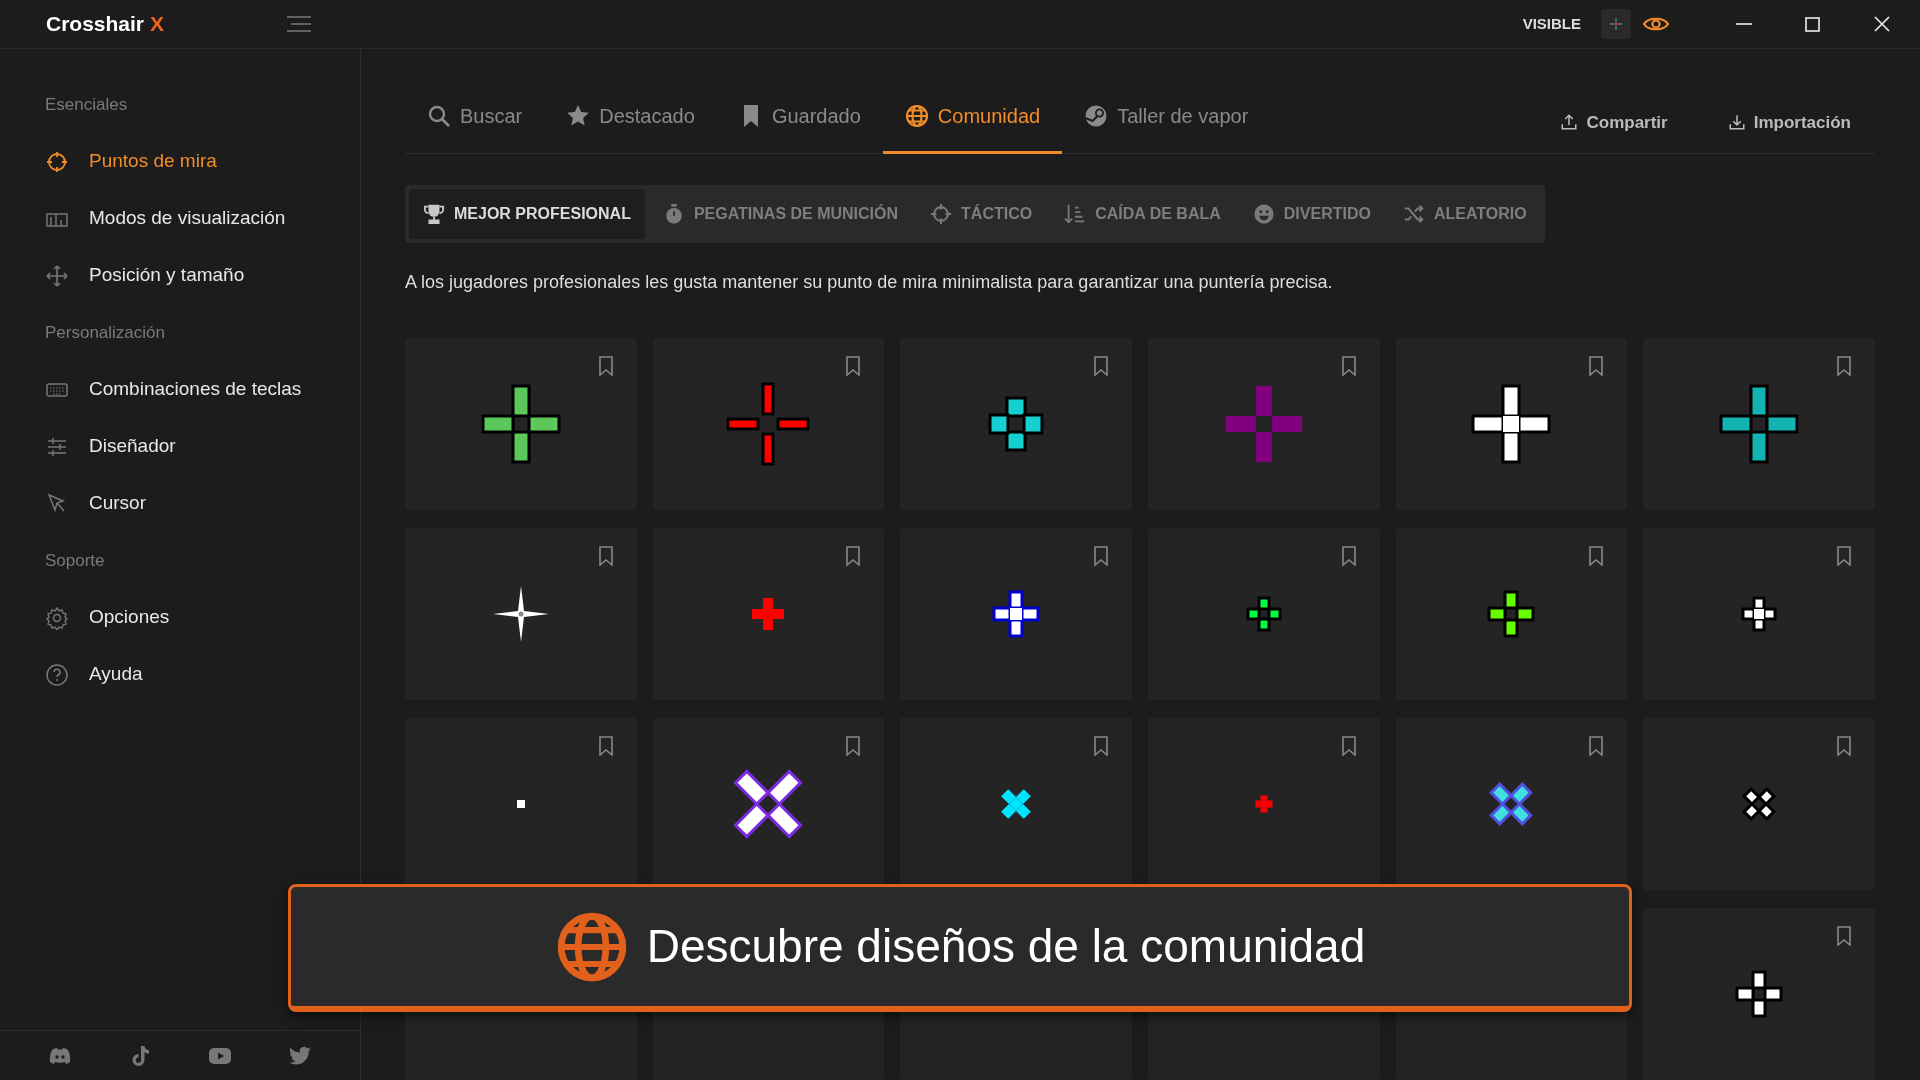 This screenshot has height=1080, width=1920. Describe the element at coordinates (57, 674) in the screenshot. I see `help-icon` at that location.